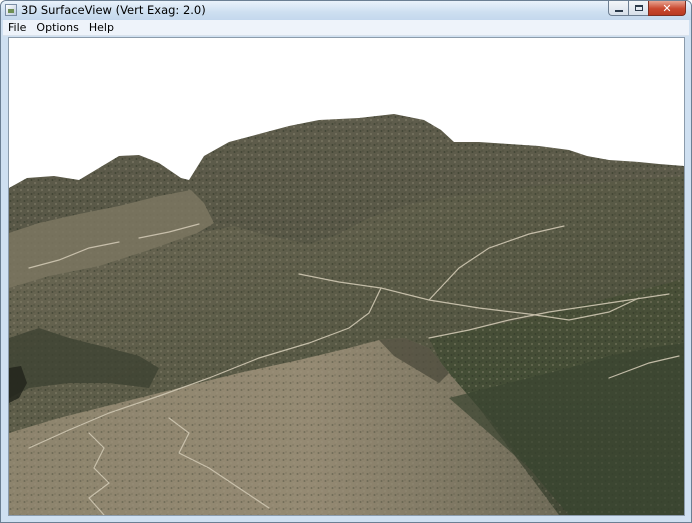 The width and height of the screenshot is (692, 523). What do you see at coordinates (113, 10) in the screenshot?
I see `window-title: 3D SurfaceView (Vert Exag: 2.0)` at bounding box center [113, 10].